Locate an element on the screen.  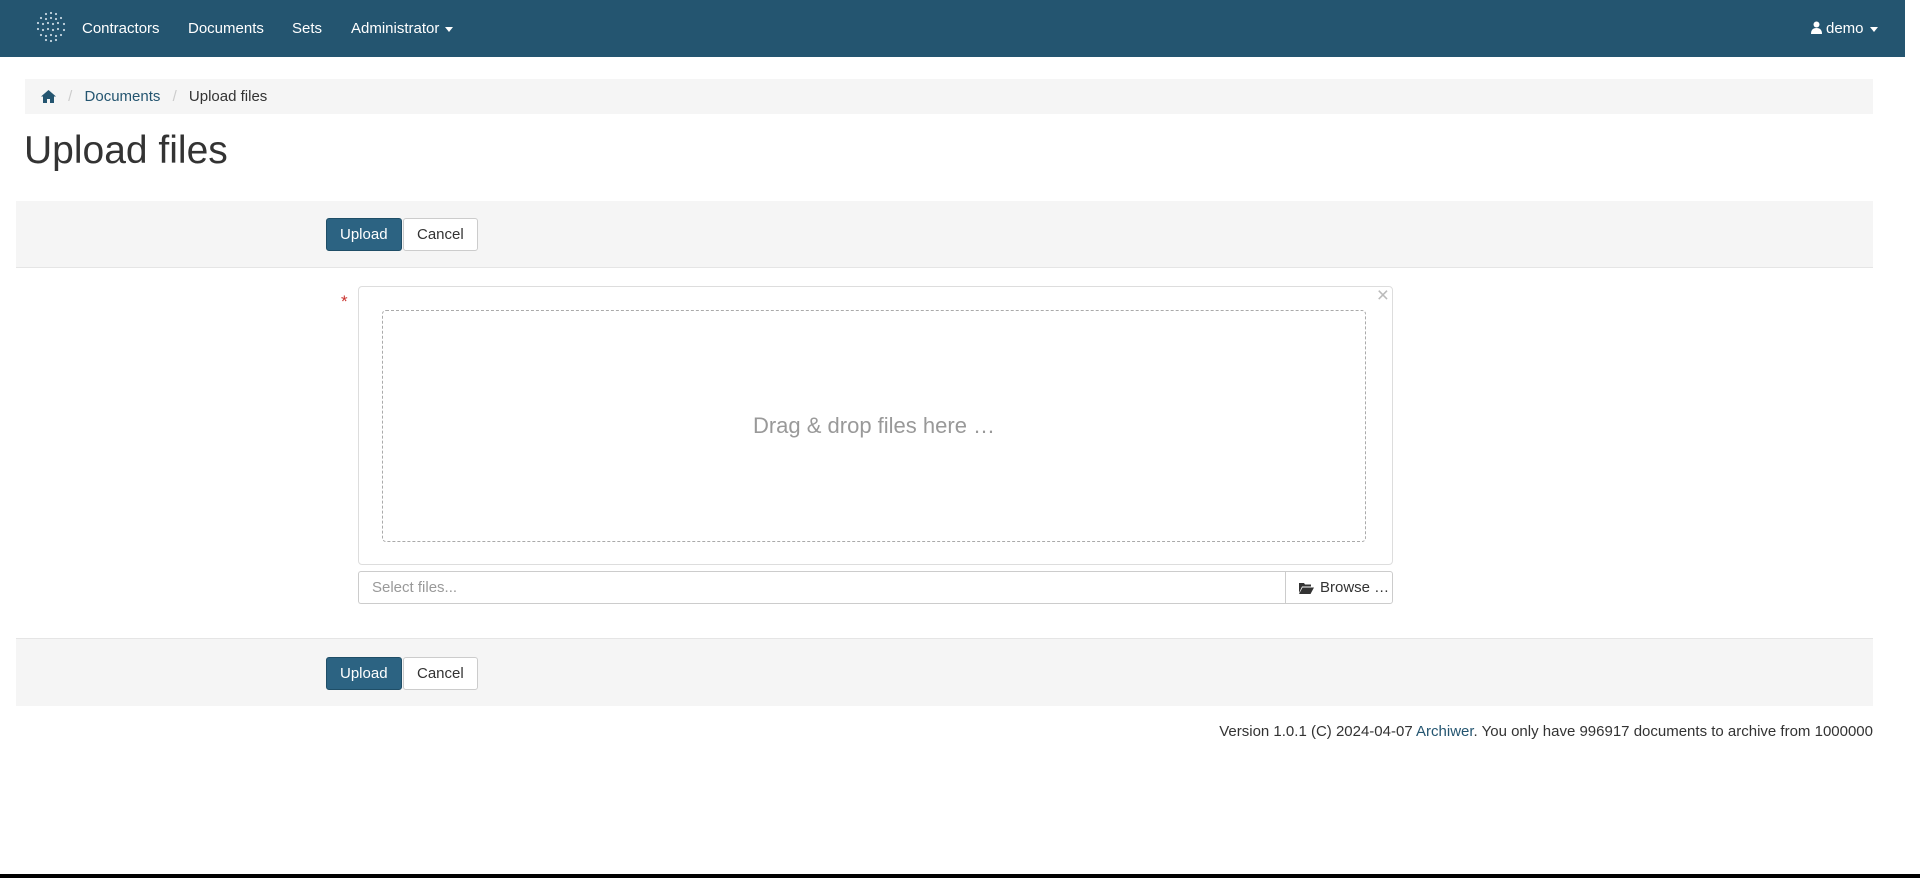
breadcrumb: / Documents / Upload files is located at coordinates (949, 96).